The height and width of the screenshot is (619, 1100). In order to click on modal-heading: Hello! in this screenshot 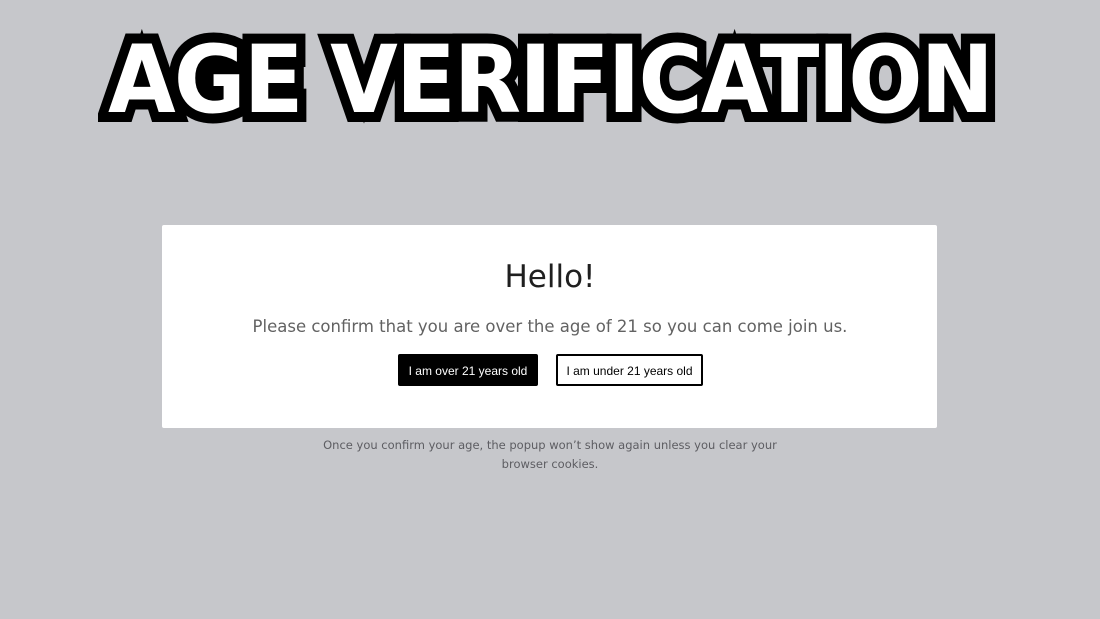, I will do `click(550, 277)`.